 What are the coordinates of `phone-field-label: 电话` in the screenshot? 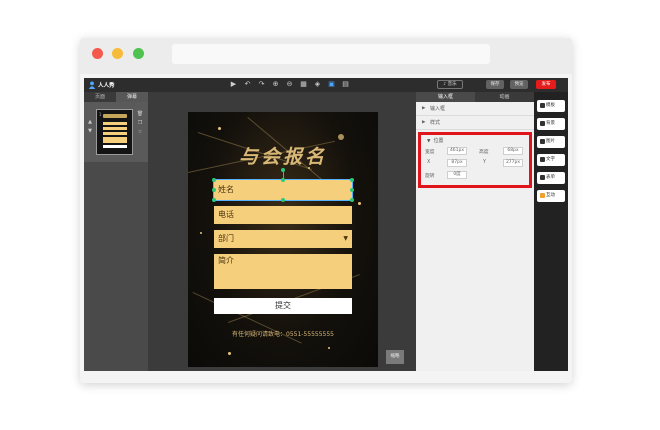 It's located at (226, 214).